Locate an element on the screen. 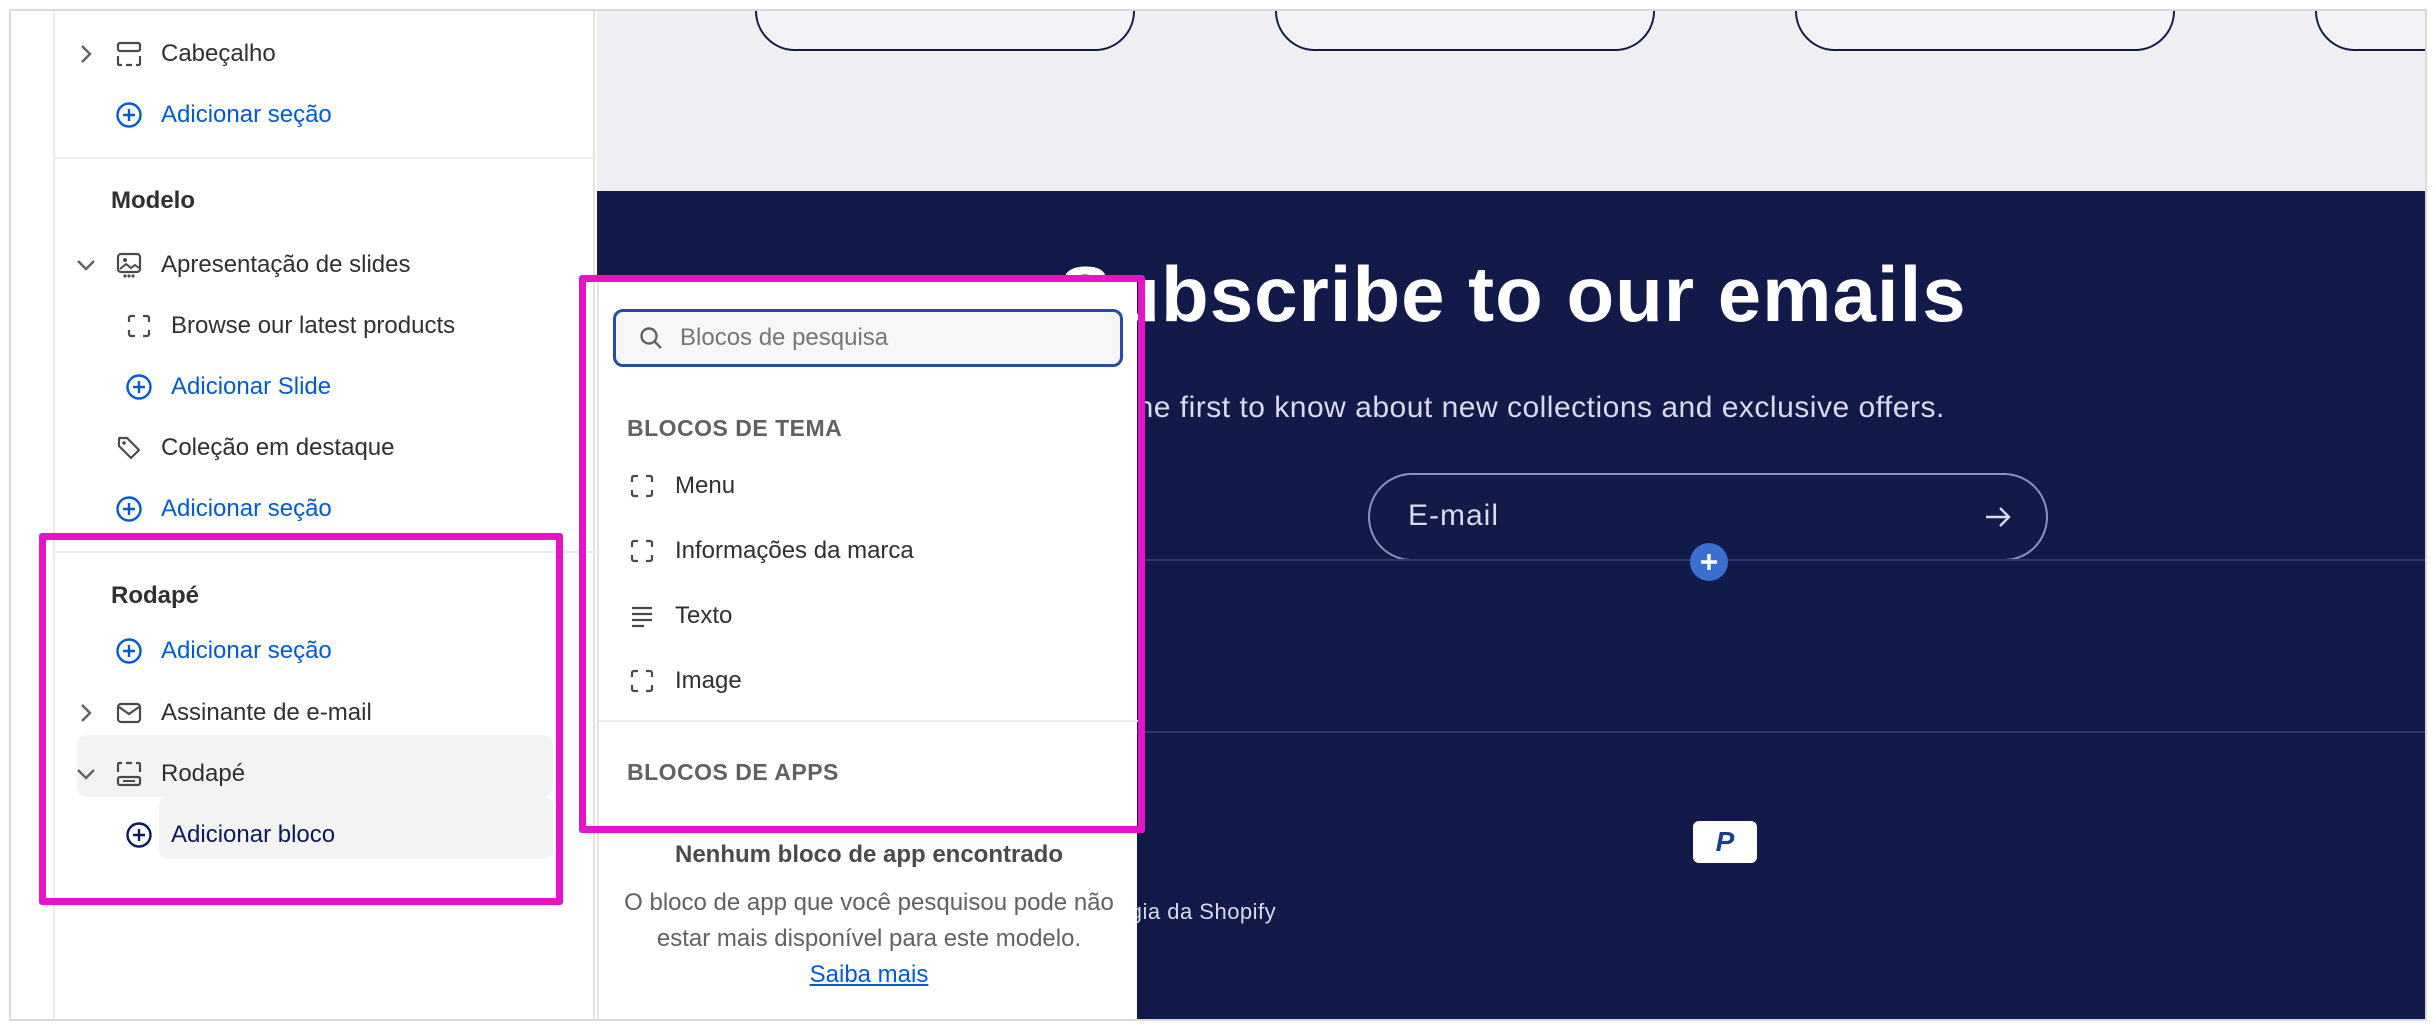  chevron-down-icon is located at coordinates (86, 265).